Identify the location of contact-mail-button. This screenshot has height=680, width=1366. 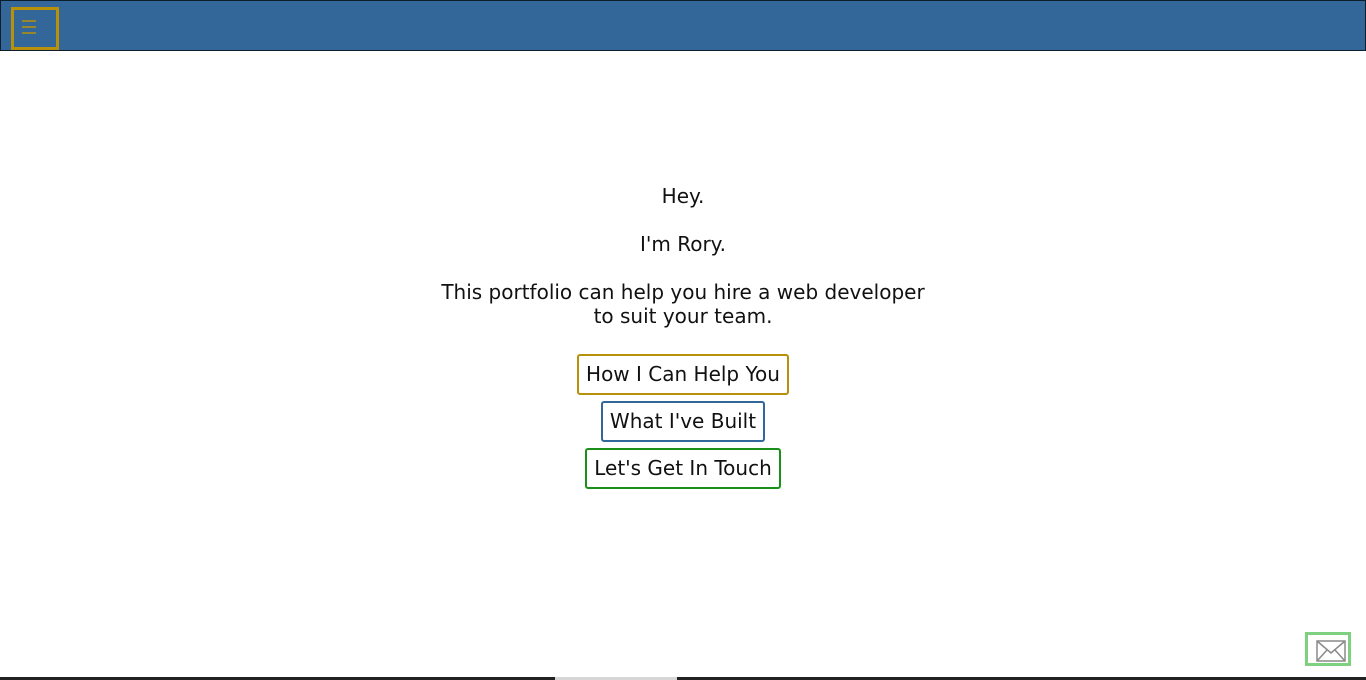
(1328, 649).